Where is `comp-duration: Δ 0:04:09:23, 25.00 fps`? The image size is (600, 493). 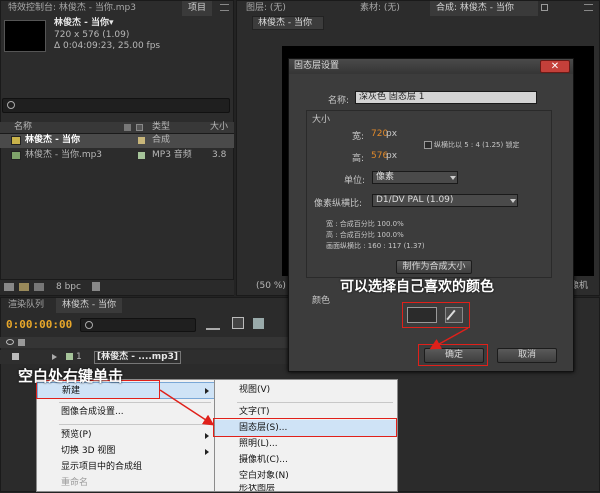
comp-duration: Δ 0:04:09:23, 25.00 fps is located at coordinates (107, 46).